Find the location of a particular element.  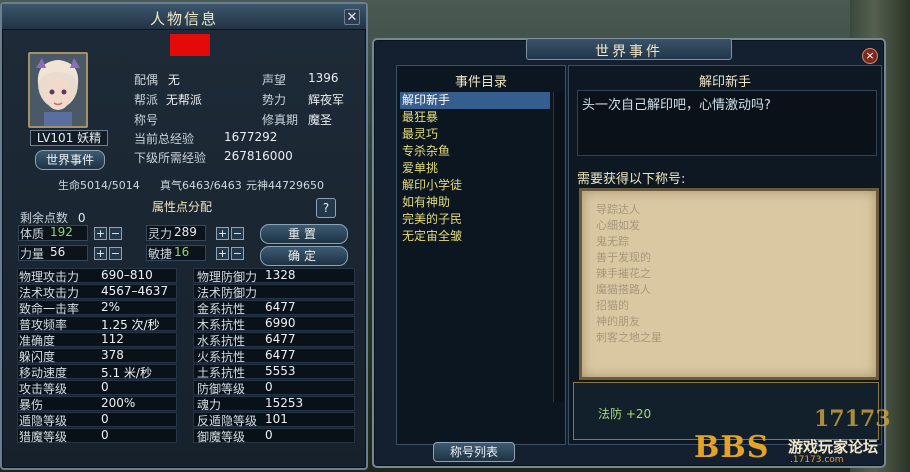

strength-minus-button: − is located at coordinates (115, 253).